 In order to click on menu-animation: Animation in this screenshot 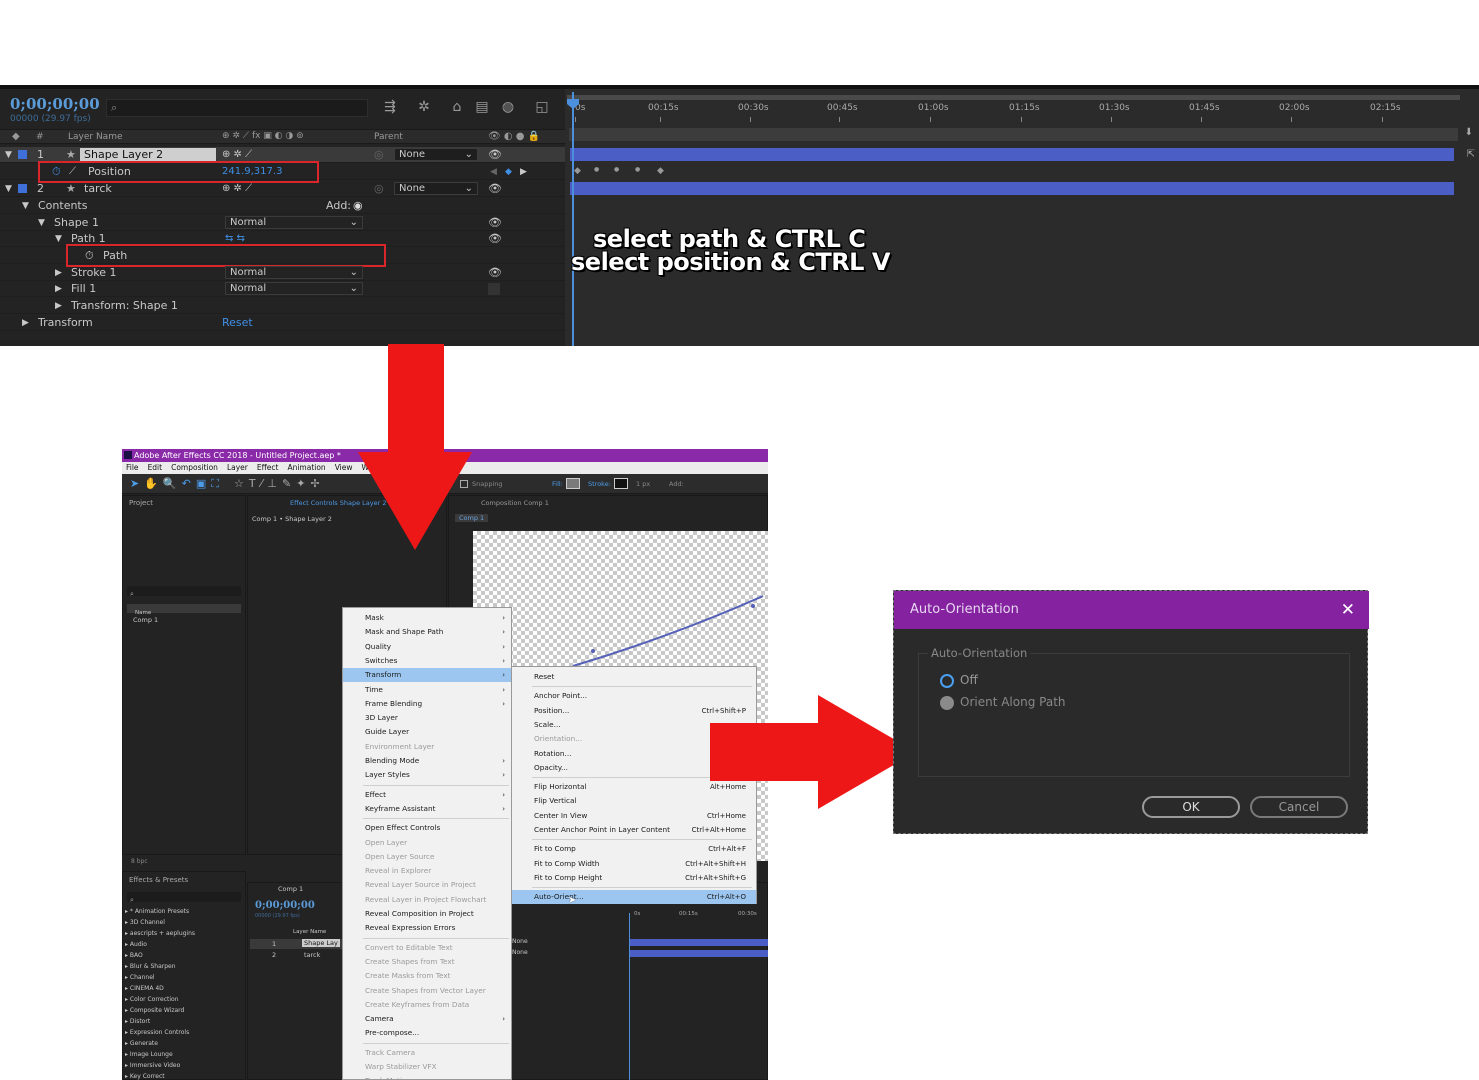, I will do `click(306, 467)`.